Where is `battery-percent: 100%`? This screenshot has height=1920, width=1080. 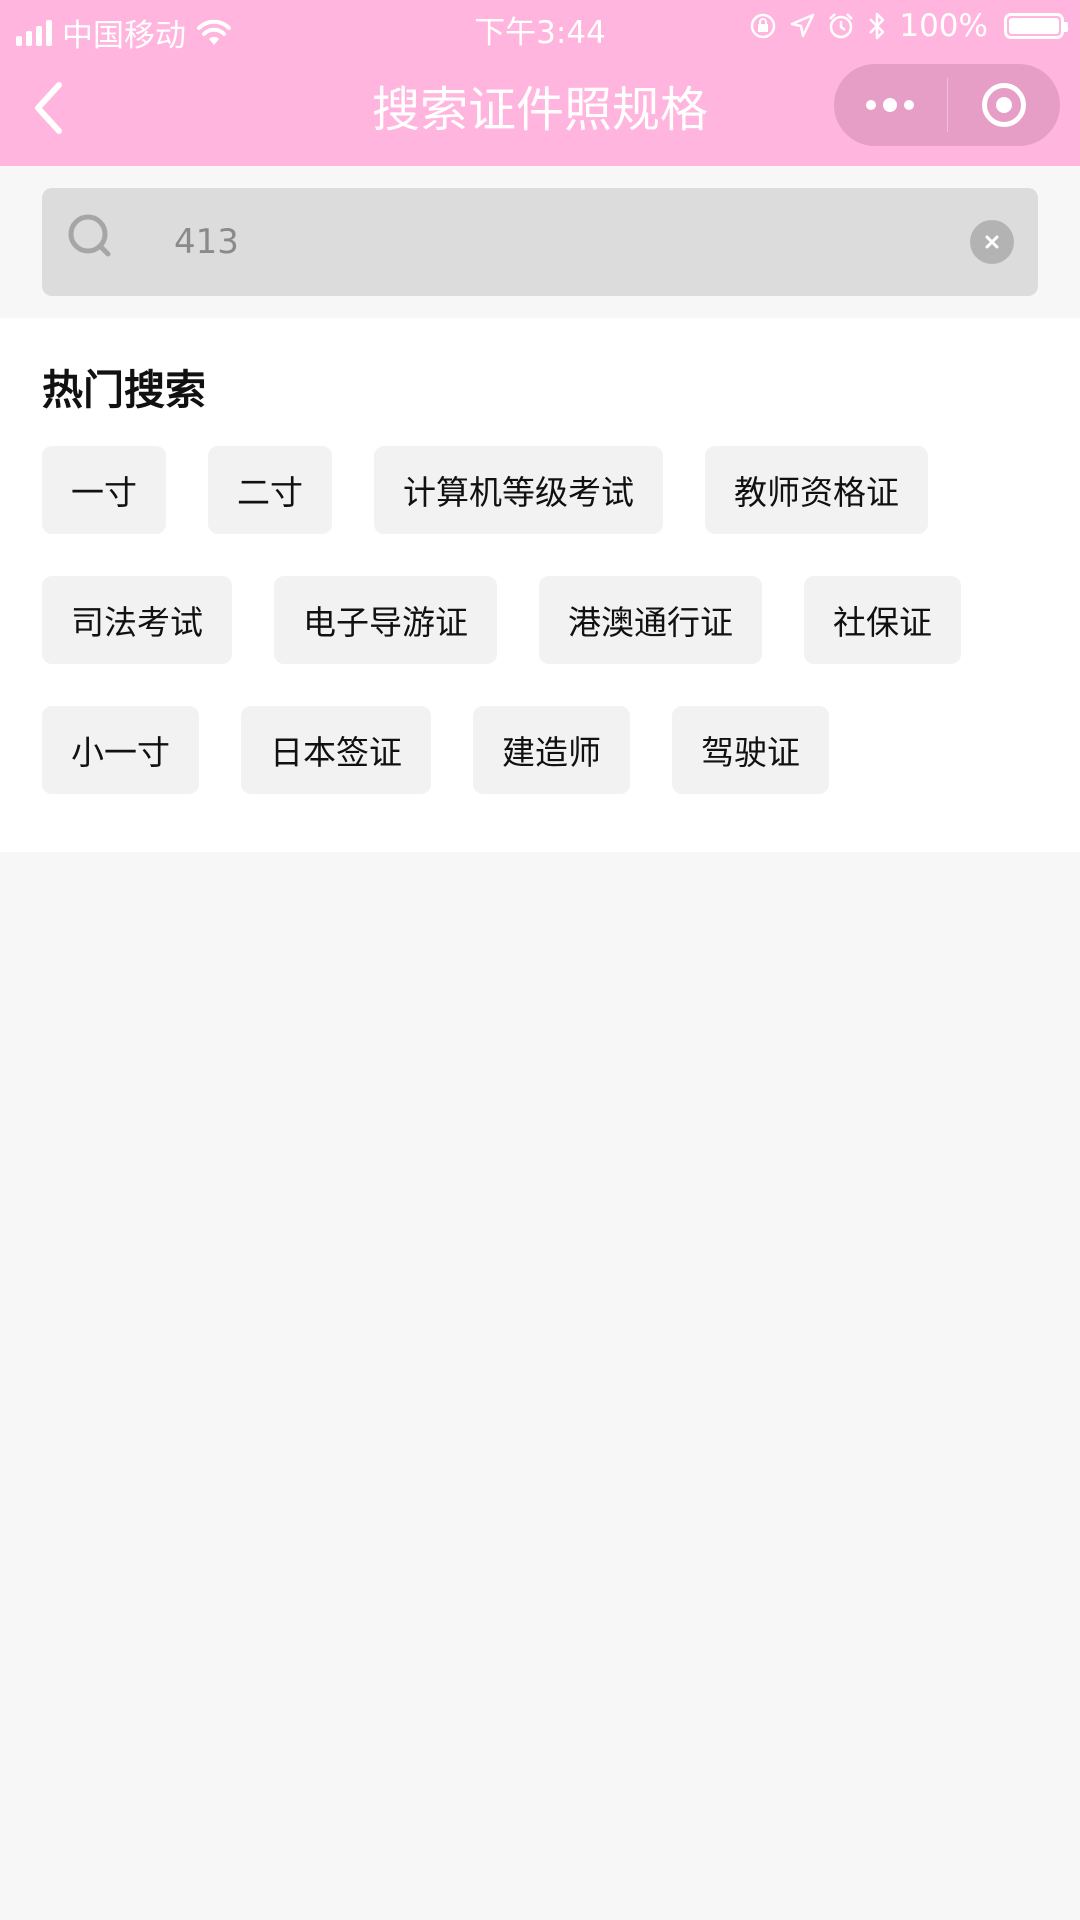 battery-percent: 100% is located at coordinates (943, 26).